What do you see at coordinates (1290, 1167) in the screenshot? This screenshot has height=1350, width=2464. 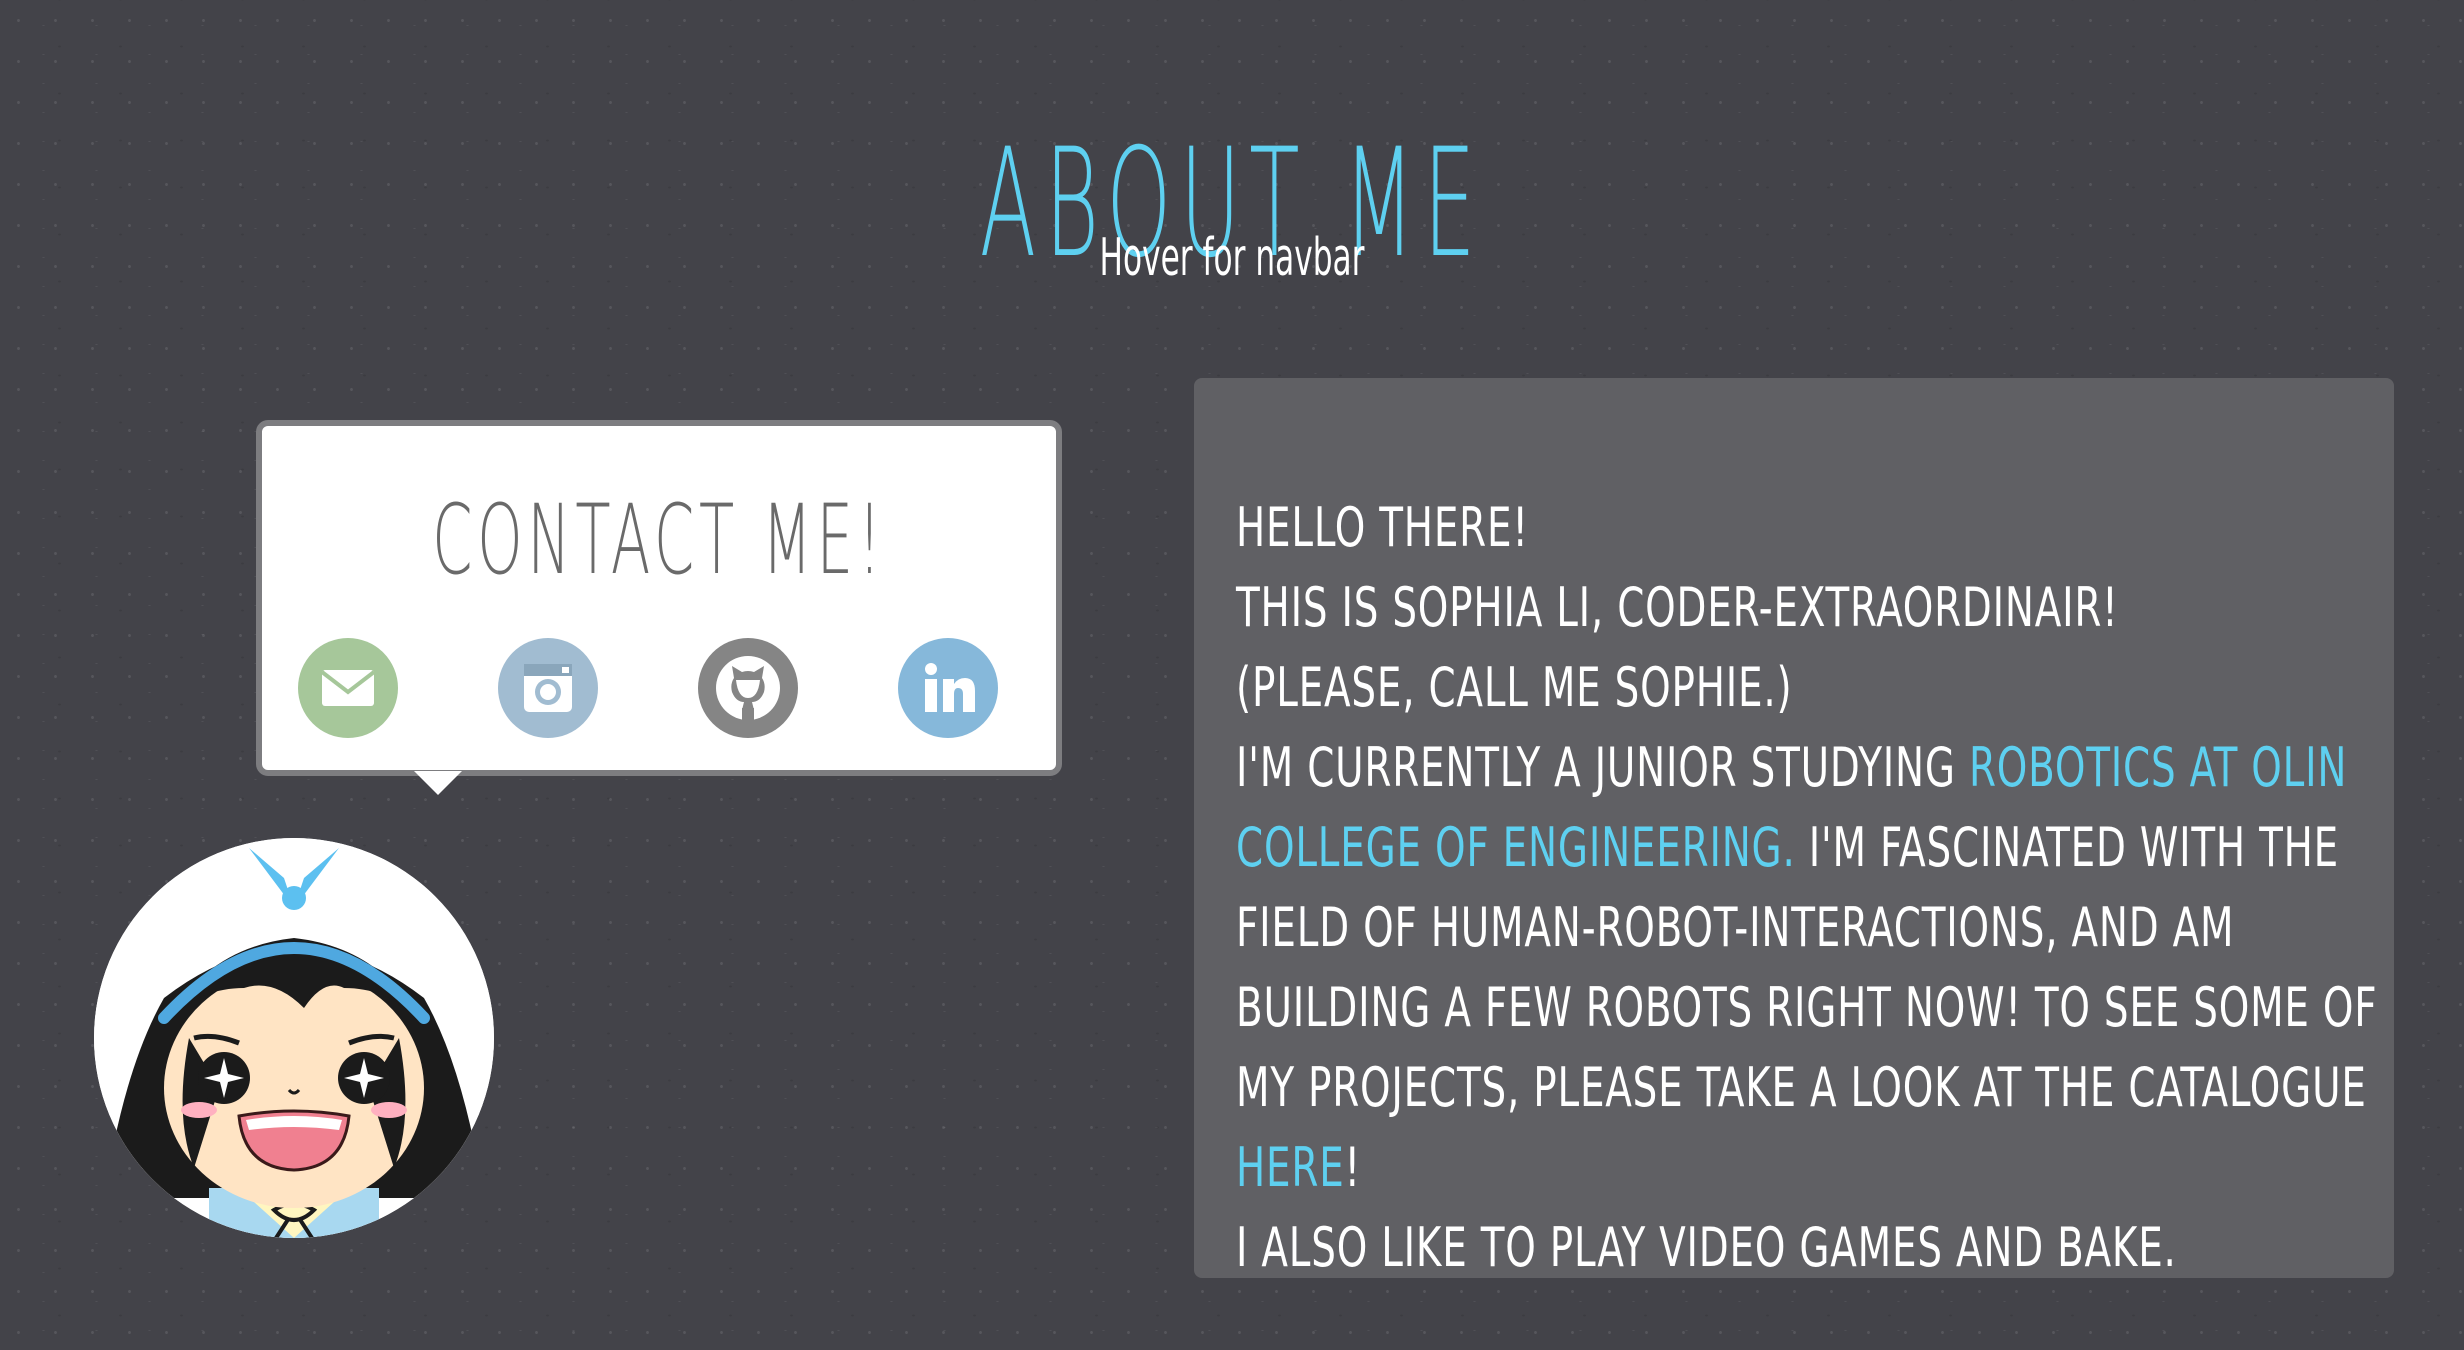 I see `catalogue-link: here` at bounding box center [1290, 1167].